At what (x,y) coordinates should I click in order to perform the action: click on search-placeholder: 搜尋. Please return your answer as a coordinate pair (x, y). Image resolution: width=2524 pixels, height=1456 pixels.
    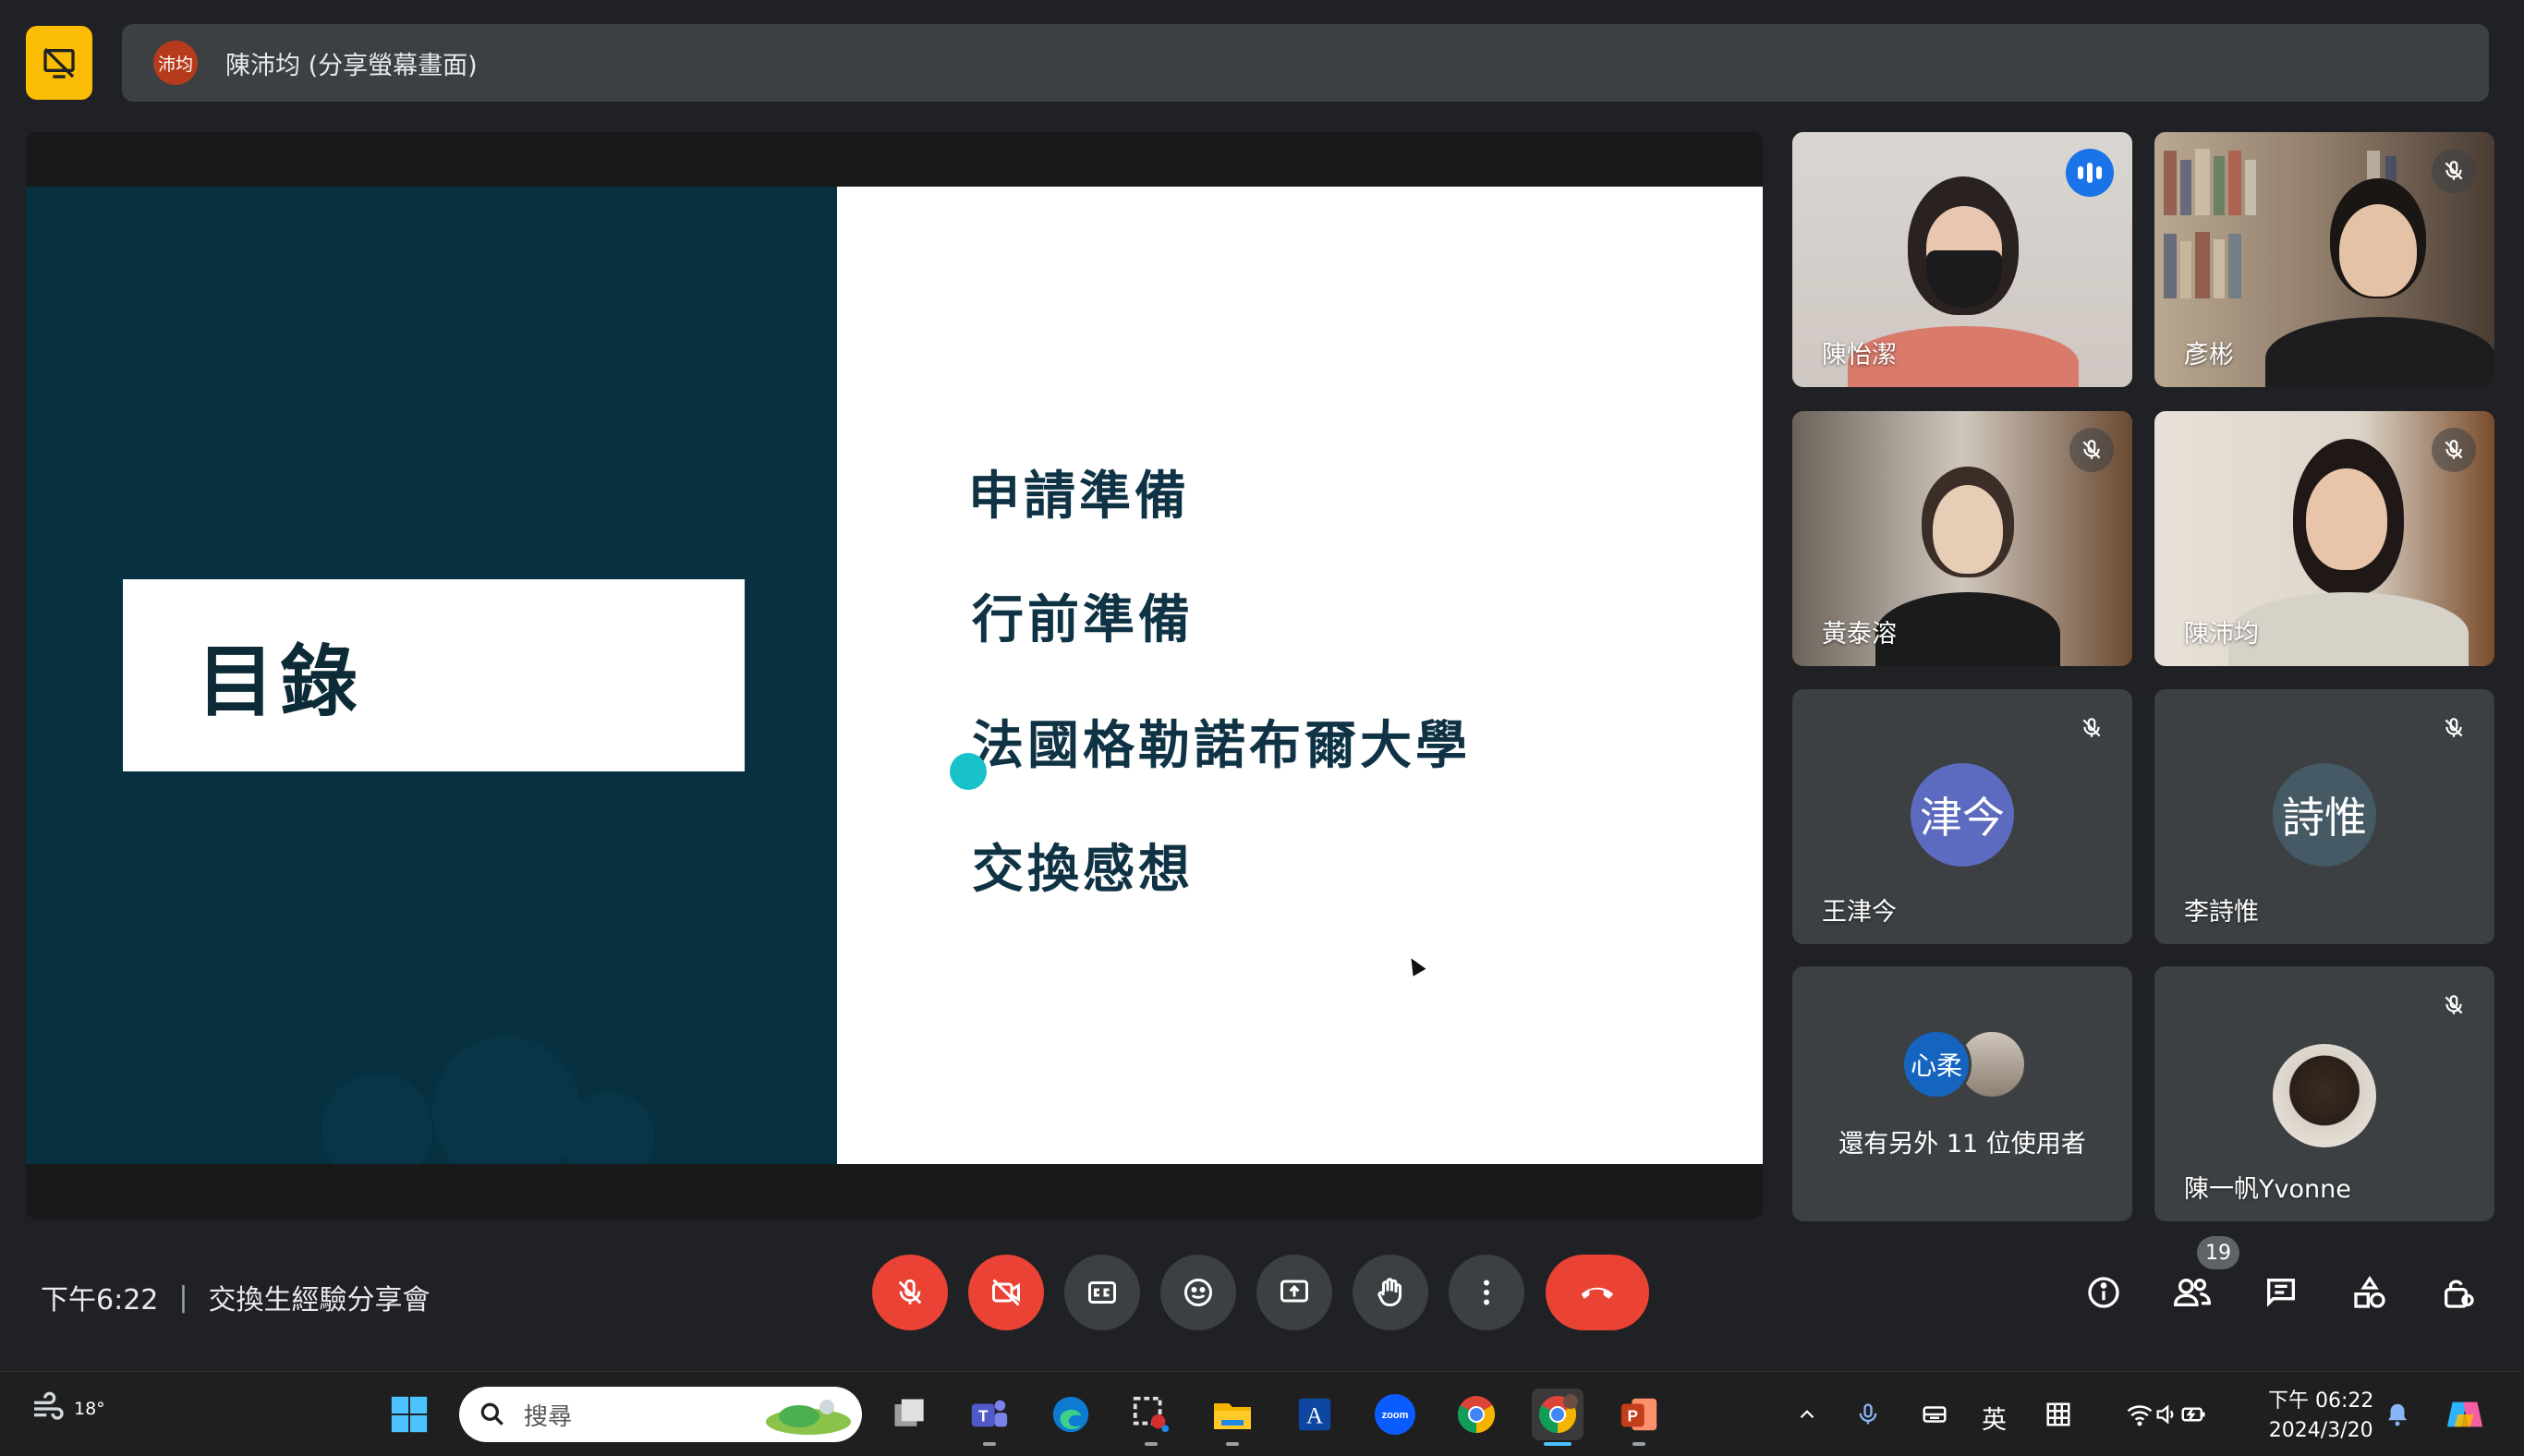
    Looking at the image, I should click on (548, 1416).